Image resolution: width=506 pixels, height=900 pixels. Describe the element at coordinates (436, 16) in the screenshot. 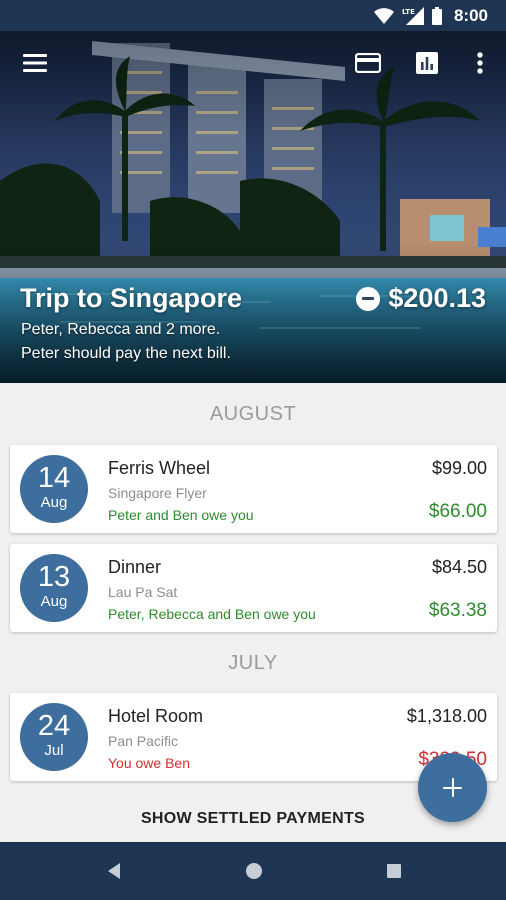

I see `battery-icon` at that location.